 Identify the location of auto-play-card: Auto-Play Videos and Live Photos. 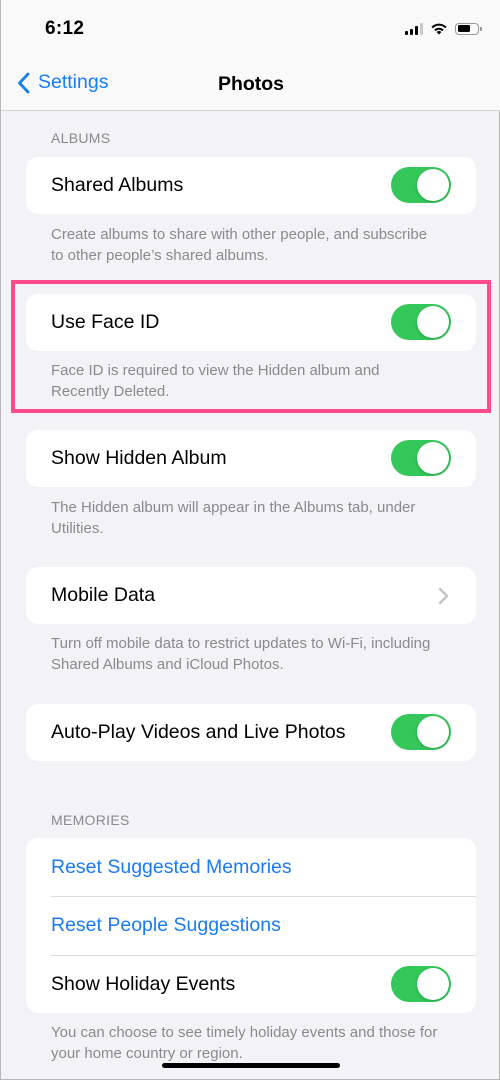
(251, 732).